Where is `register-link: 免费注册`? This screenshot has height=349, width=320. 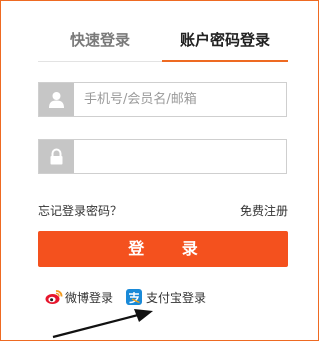
register-link: 免费注册 is located at coordinates (264, 210).